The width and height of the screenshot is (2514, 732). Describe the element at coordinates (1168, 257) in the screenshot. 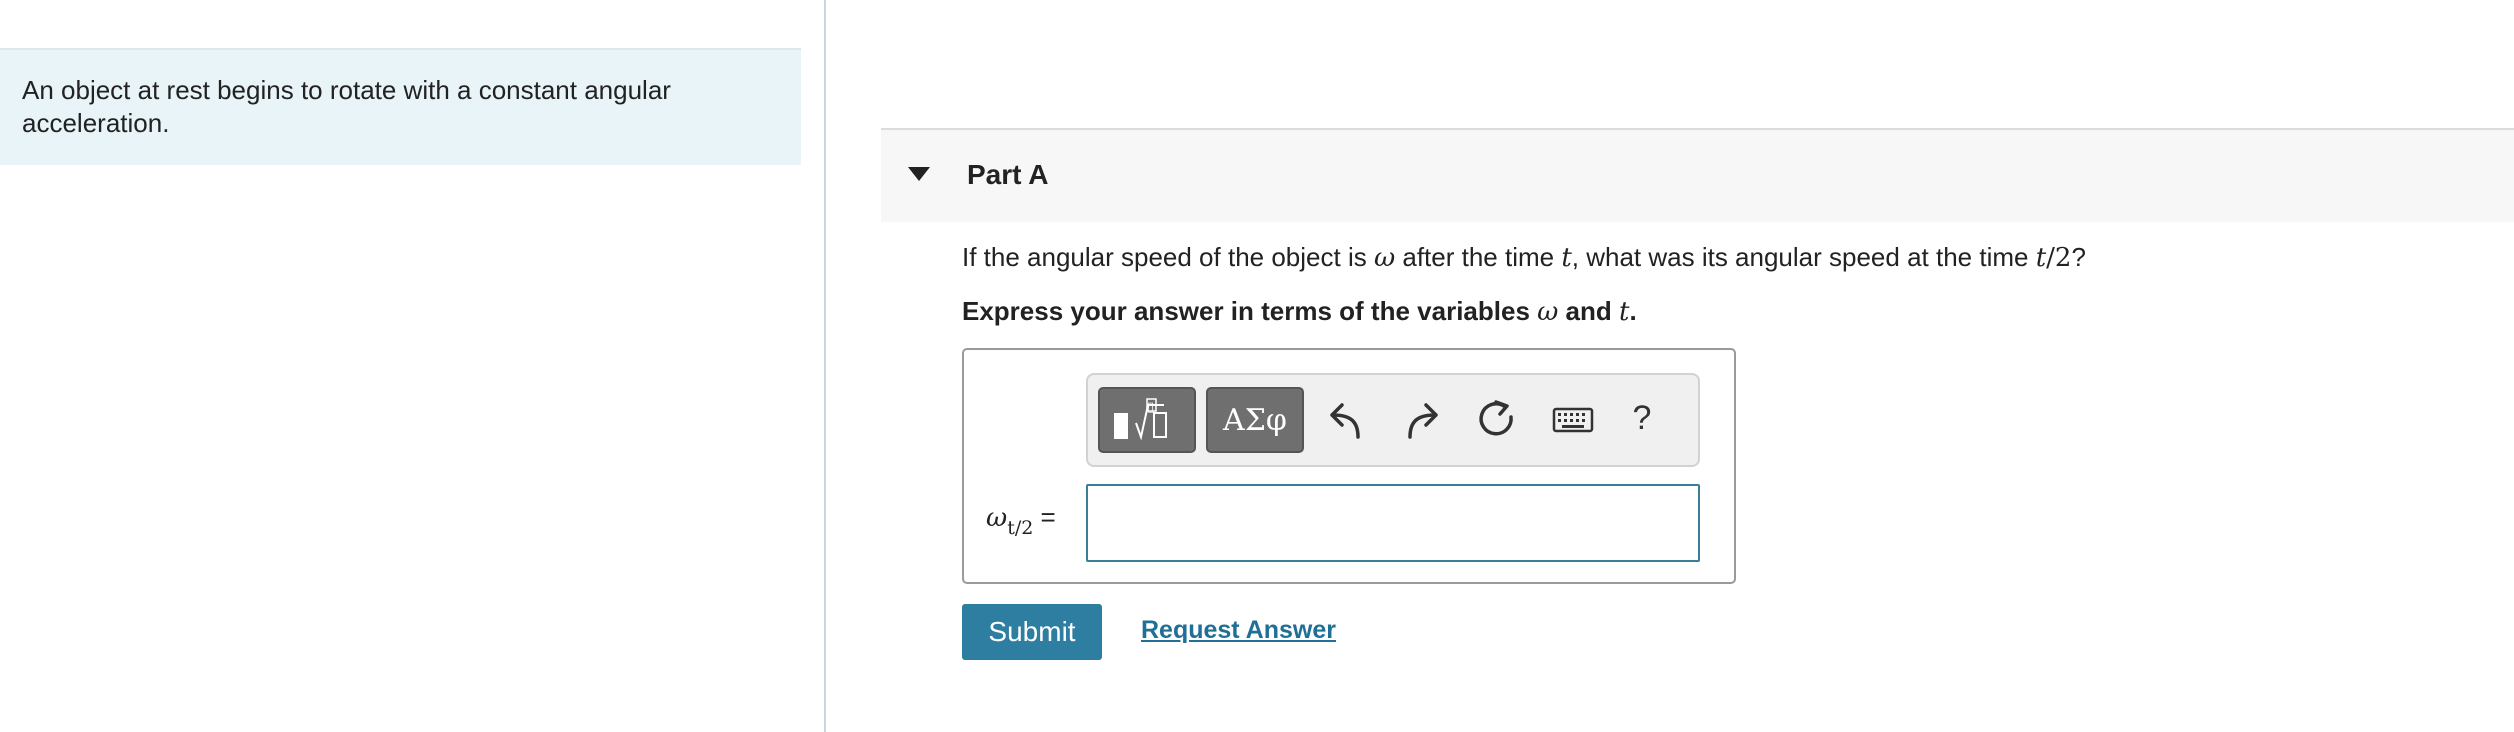

I see `question-prefix: If the angular speed of the object is` at that location.